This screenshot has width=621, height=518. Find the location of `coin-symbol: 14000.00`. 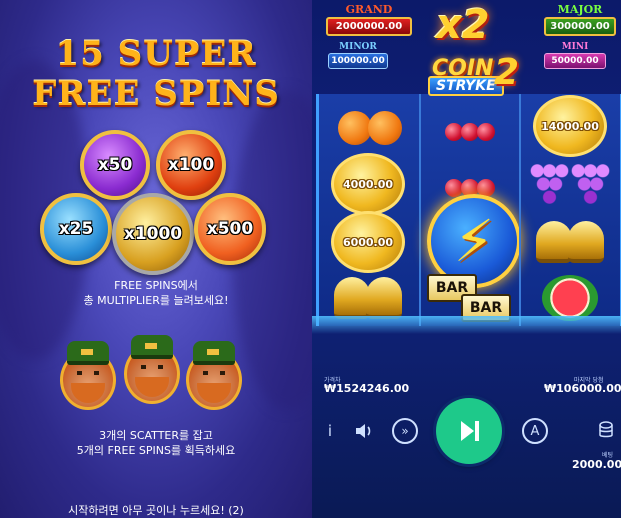

coin-symbol: 14000.00 is located at coordinates (570, 126).